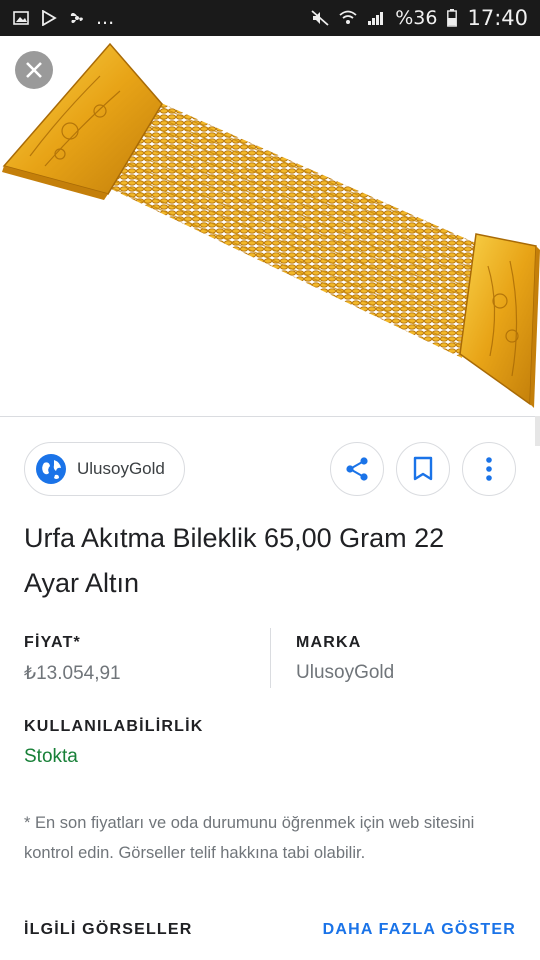  I want to click on source-label: UlusoyGold, so click(121, 468).